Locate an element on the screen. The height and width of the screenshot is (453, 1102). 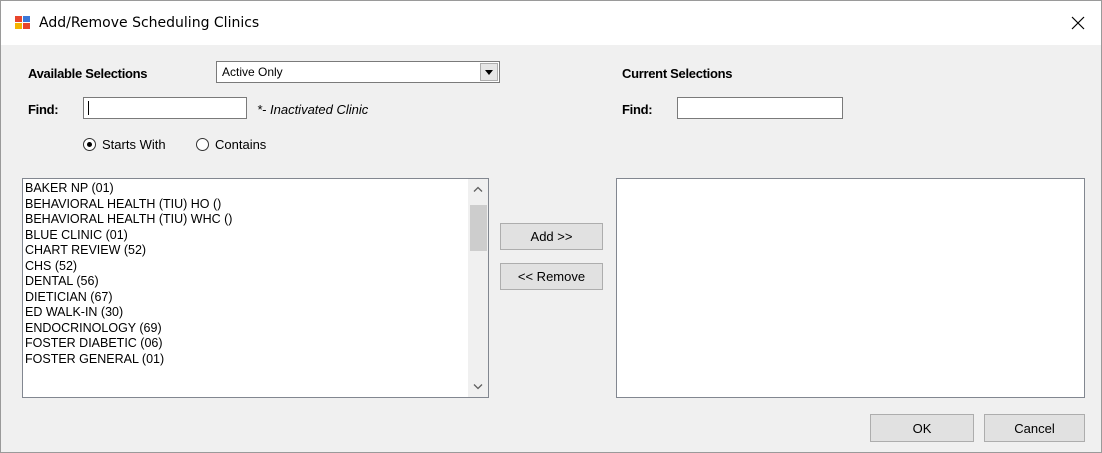
filter-dropdown-value: Active Only is located at coordinates (252, 72).